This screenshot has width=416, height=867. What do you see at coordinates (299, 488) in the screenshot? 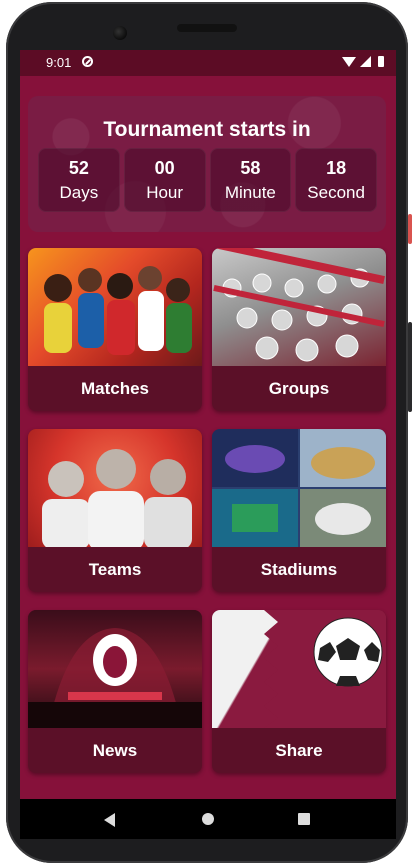
I see `stadiums-image` at bounding box center [299, 488].